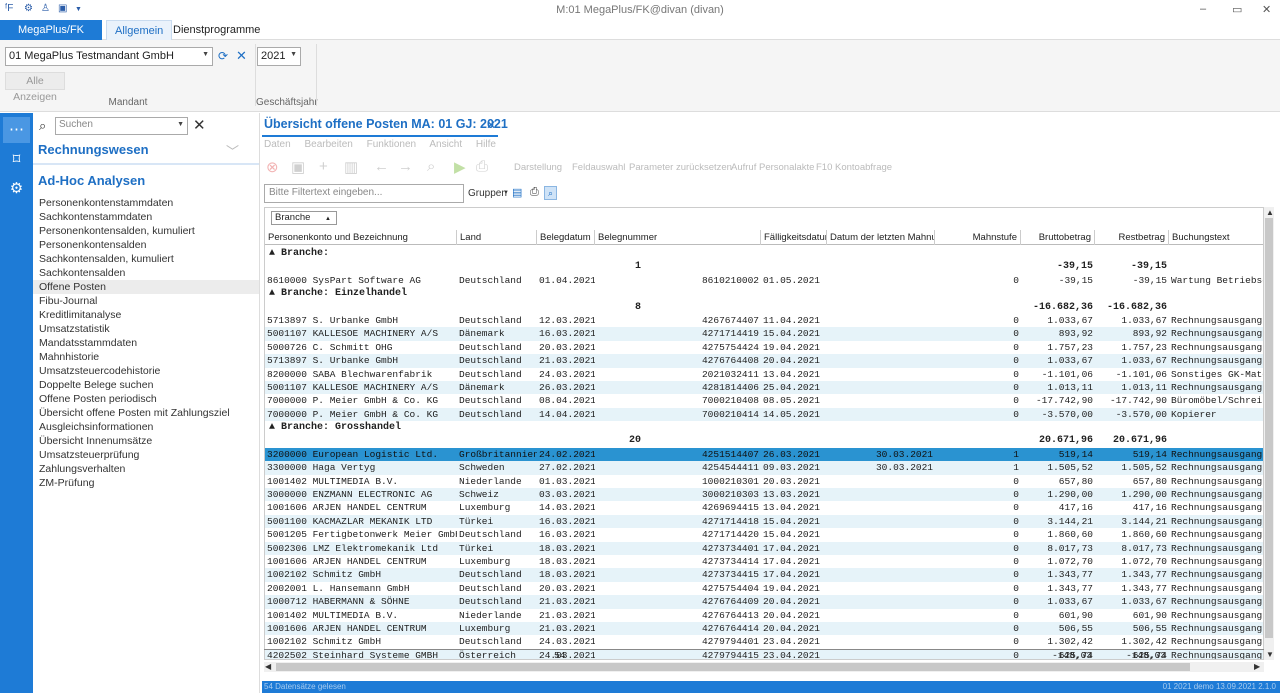 Image resolution: width=1280 pixels, height=693 pixels. Describe the element at coordinates (146, 217) in the screenshot. I see `nav-item: Sachkontenstammdaten` at that location.